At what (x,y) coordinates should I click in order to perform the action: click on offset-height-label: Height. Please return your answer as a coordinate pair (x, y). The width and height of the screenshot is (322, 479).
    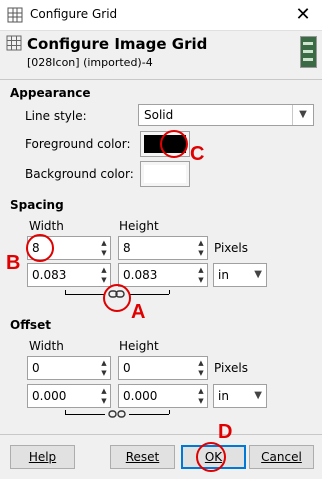
    Looking at the image, I should click on (139, 346).